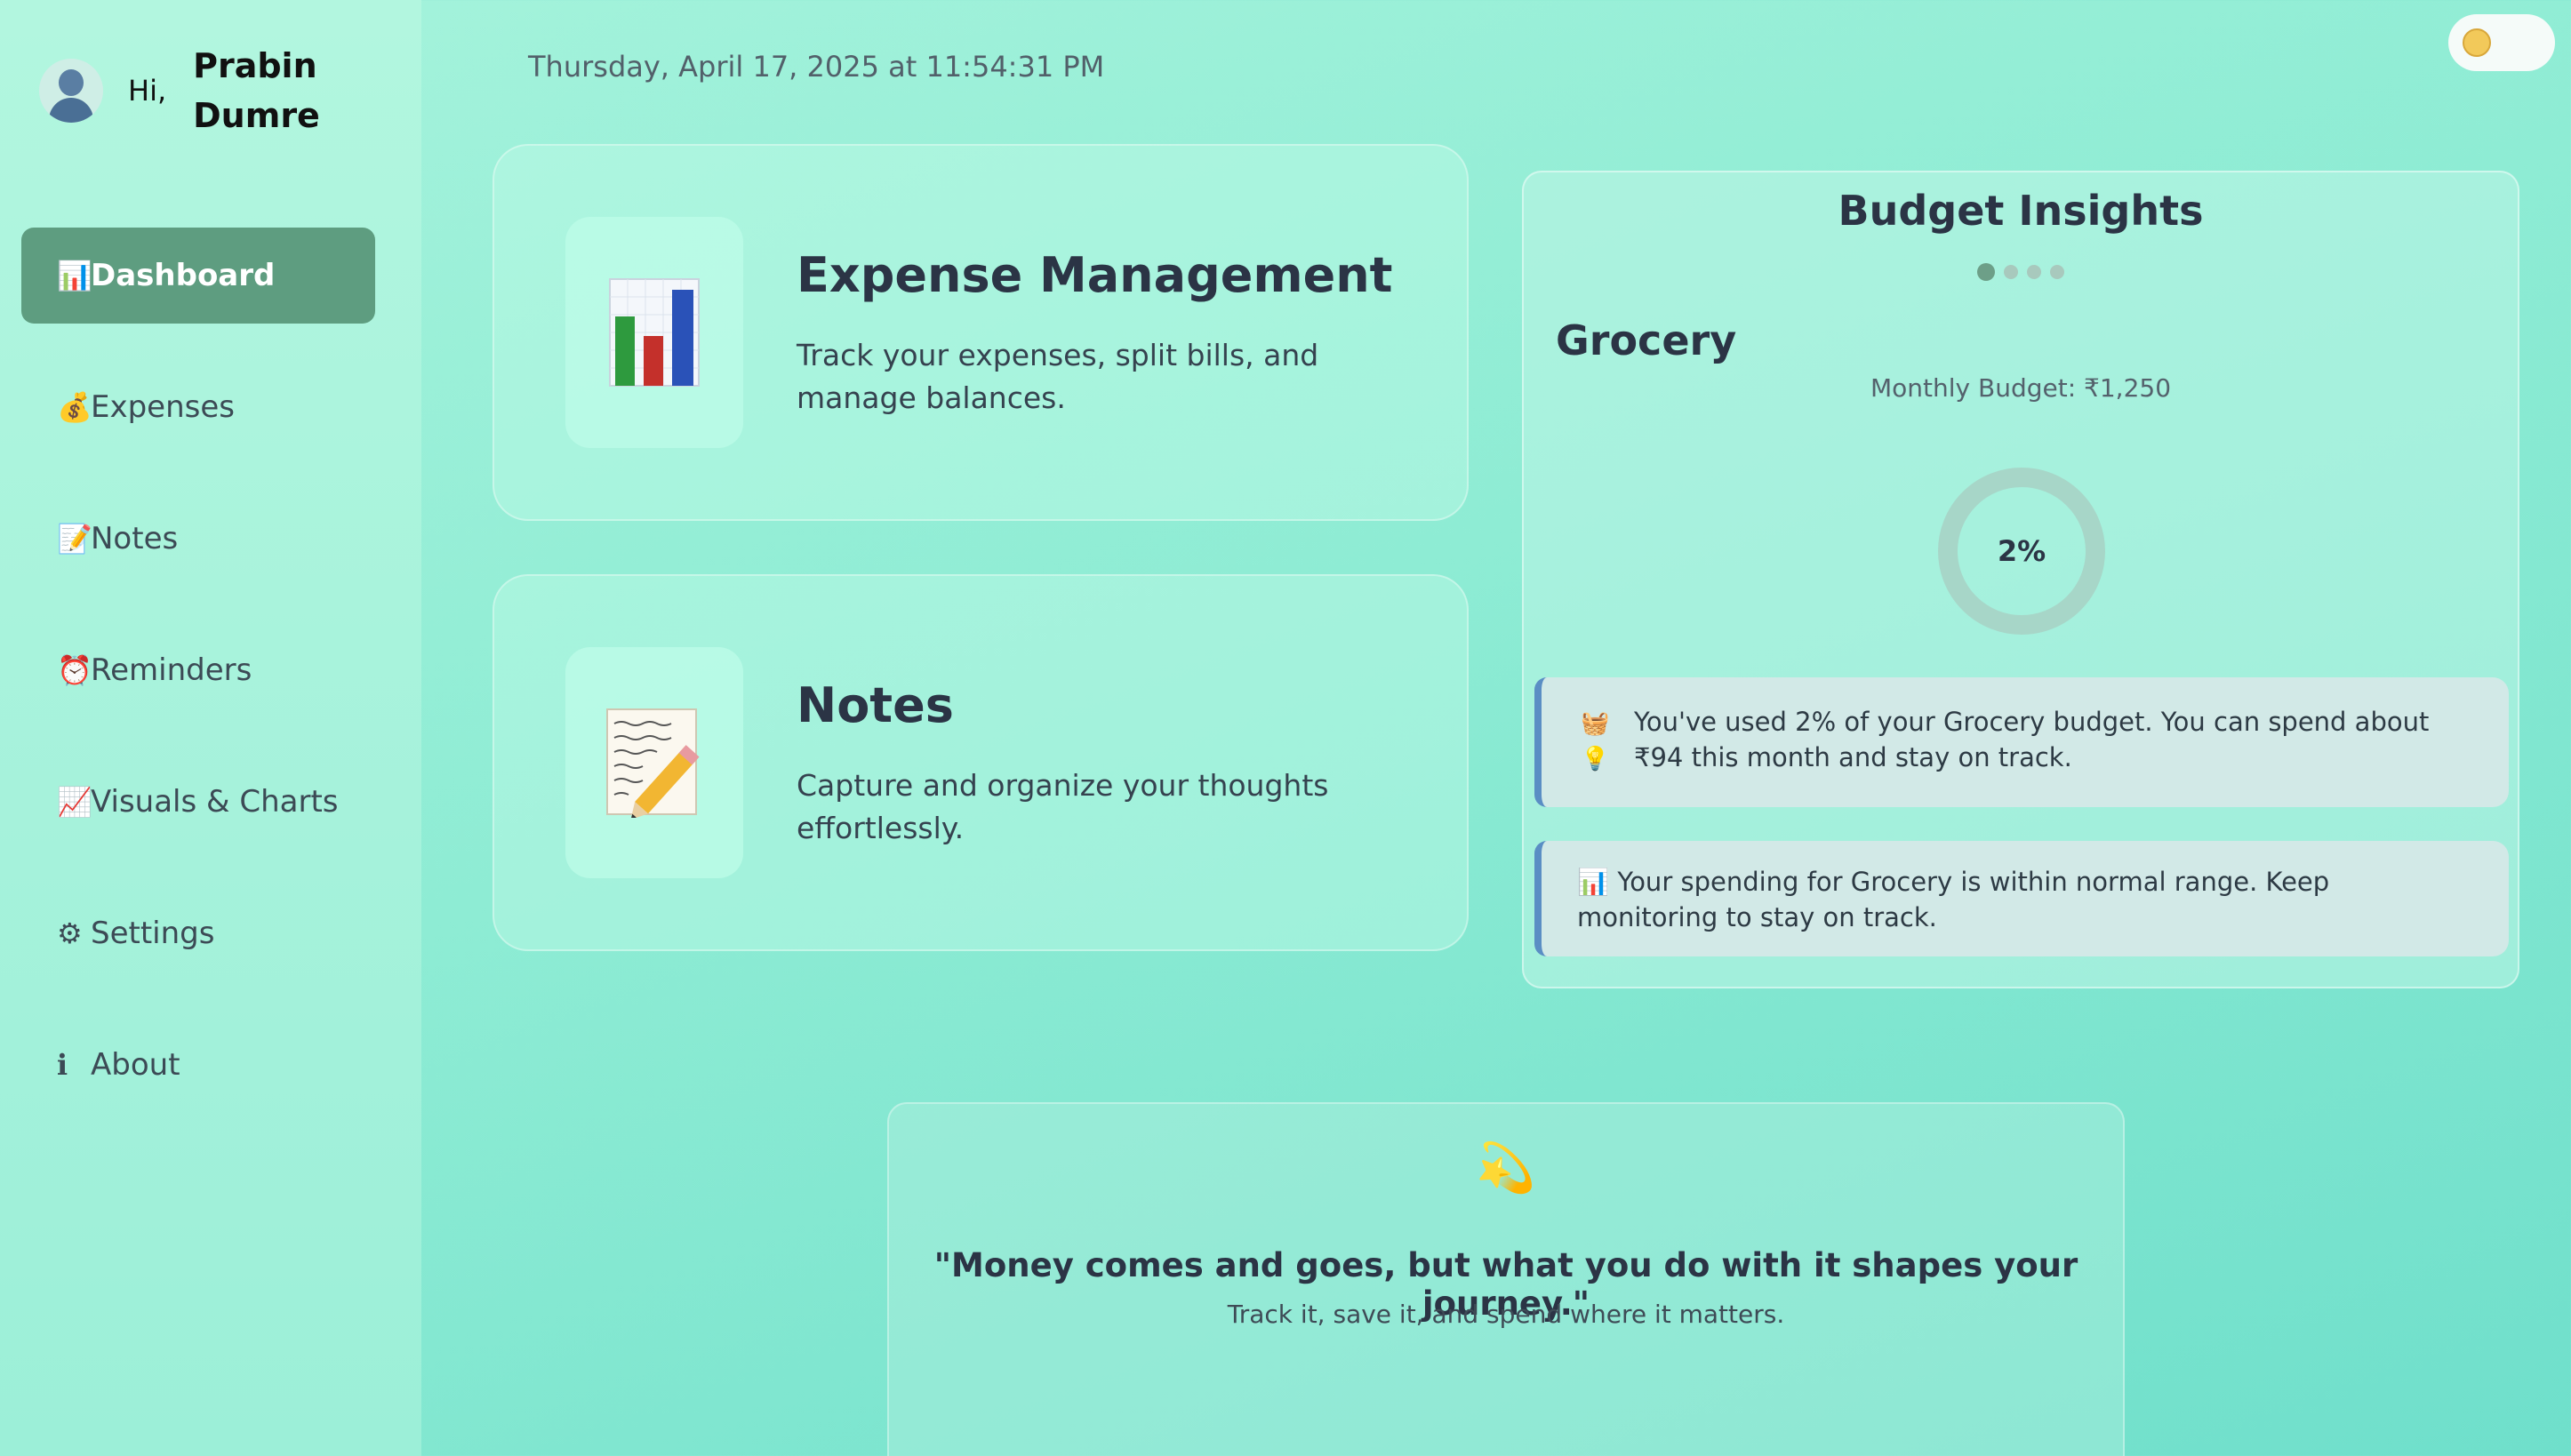 The height and width of the screenshot is (1456, 2571). Describe the element at coordinates (198, 1065) in the screenshot. I see `sidebar-item-about: ℹ About` at that location.